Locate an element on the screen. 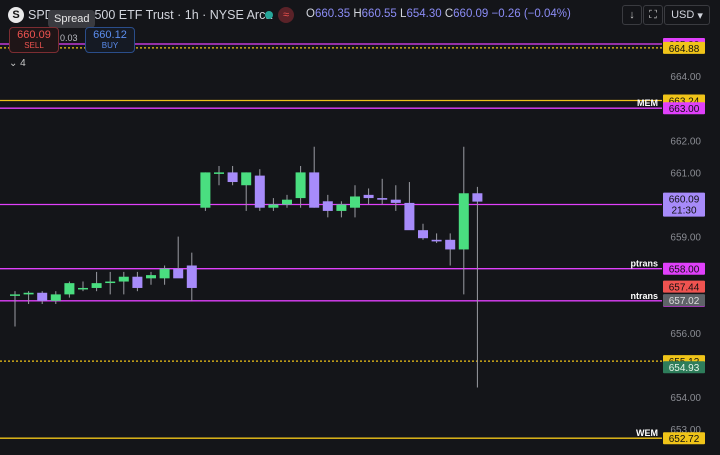 The width and height of the screenshot is (720, 455). ohlc-close-value: 660.09 is located at coordinates (471, 14).